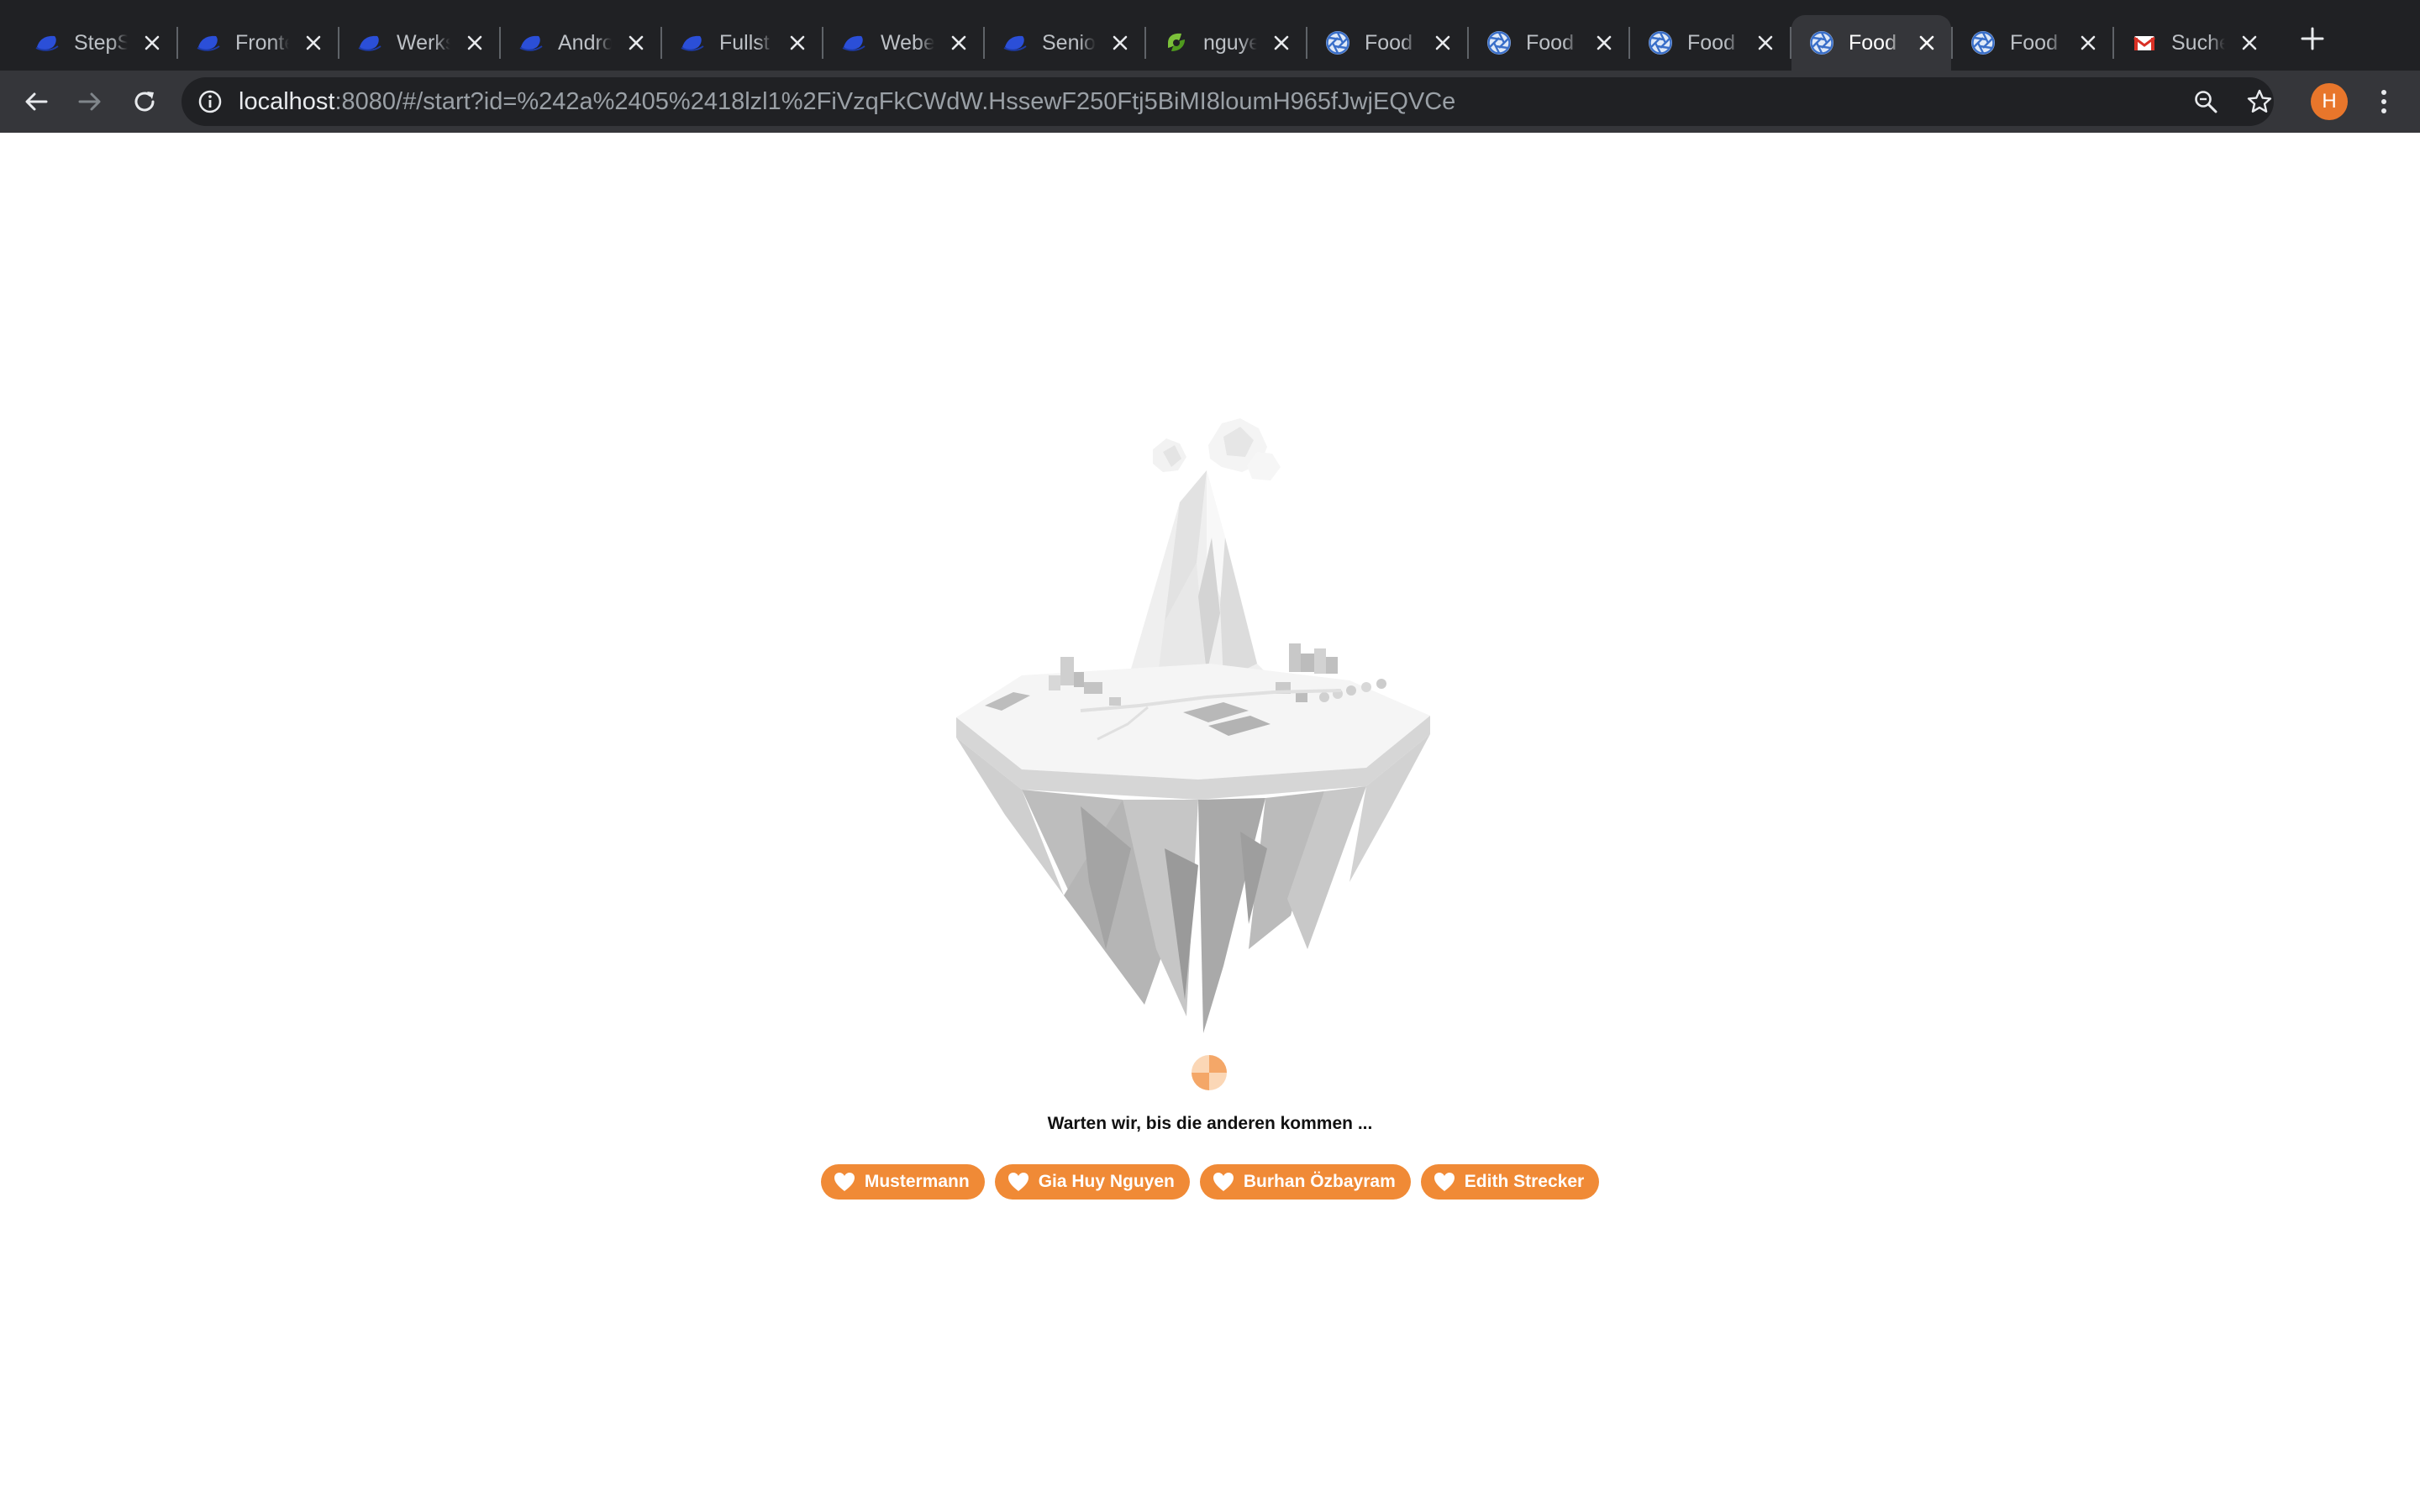 The width and height of the screenshot is (2420, 1512). Describe the element at coordinates (1069, 42) in the screenshot. I see `tab-title: Senio` at that location.